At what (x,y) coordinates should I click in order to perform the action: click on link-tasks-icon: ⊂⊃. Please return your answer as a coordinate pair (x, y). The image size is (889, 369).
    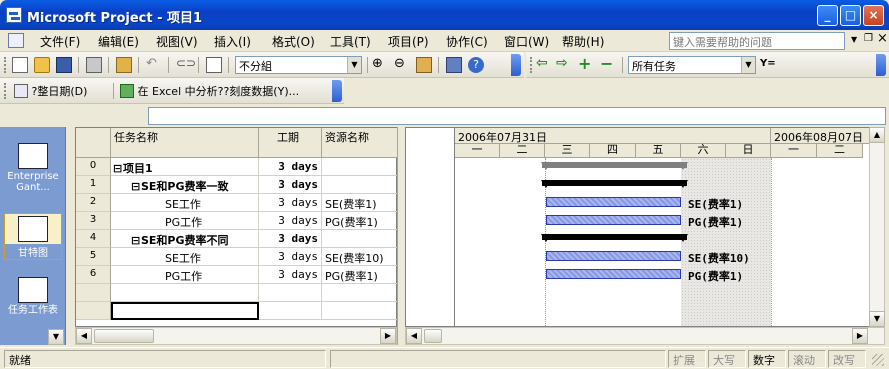
    Looking at the image, I should click on (186, 64).